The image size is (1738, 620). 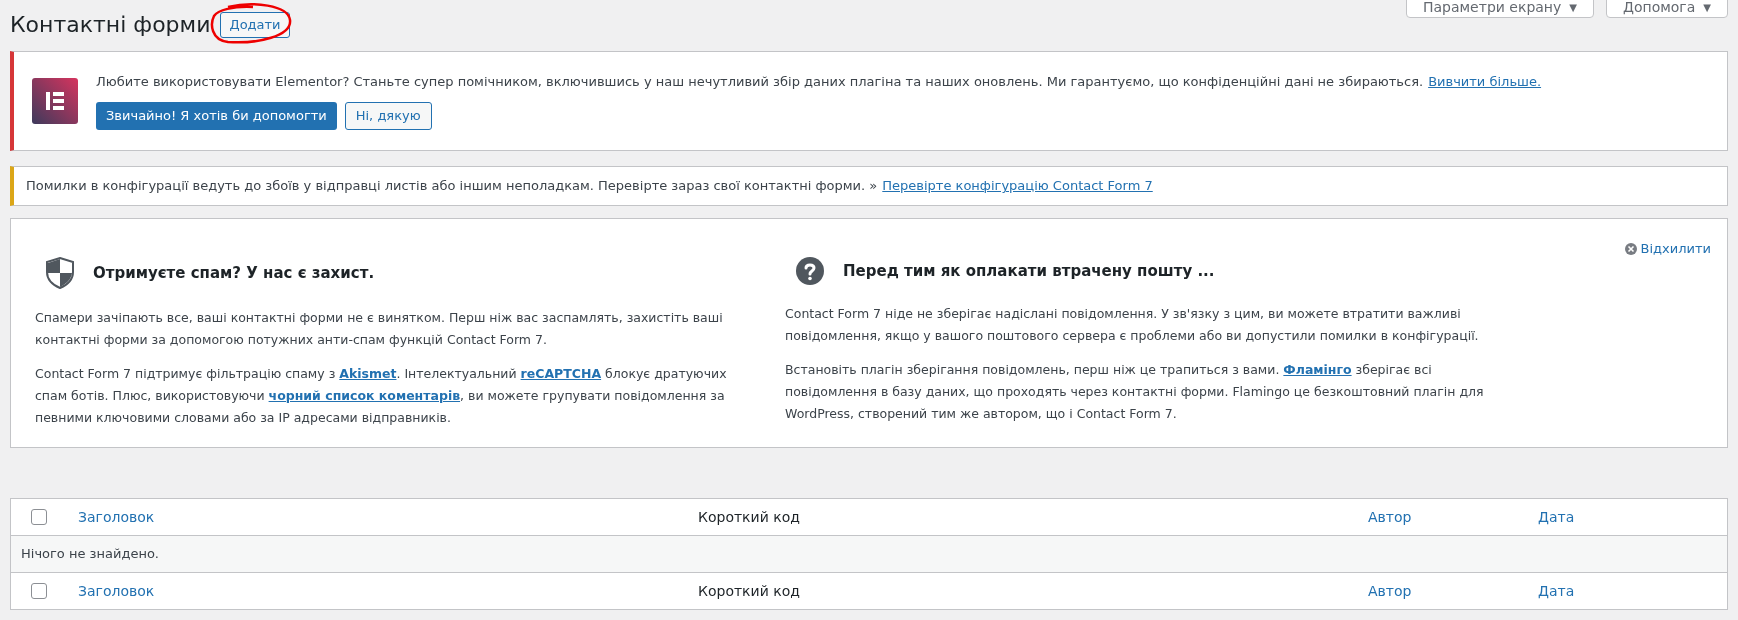 What do you see at coordinates (234, 273) in the screenshot?
I see `panel-heading: Отримуєте спам? У нас є захист.` at bounding box center [234, 273].